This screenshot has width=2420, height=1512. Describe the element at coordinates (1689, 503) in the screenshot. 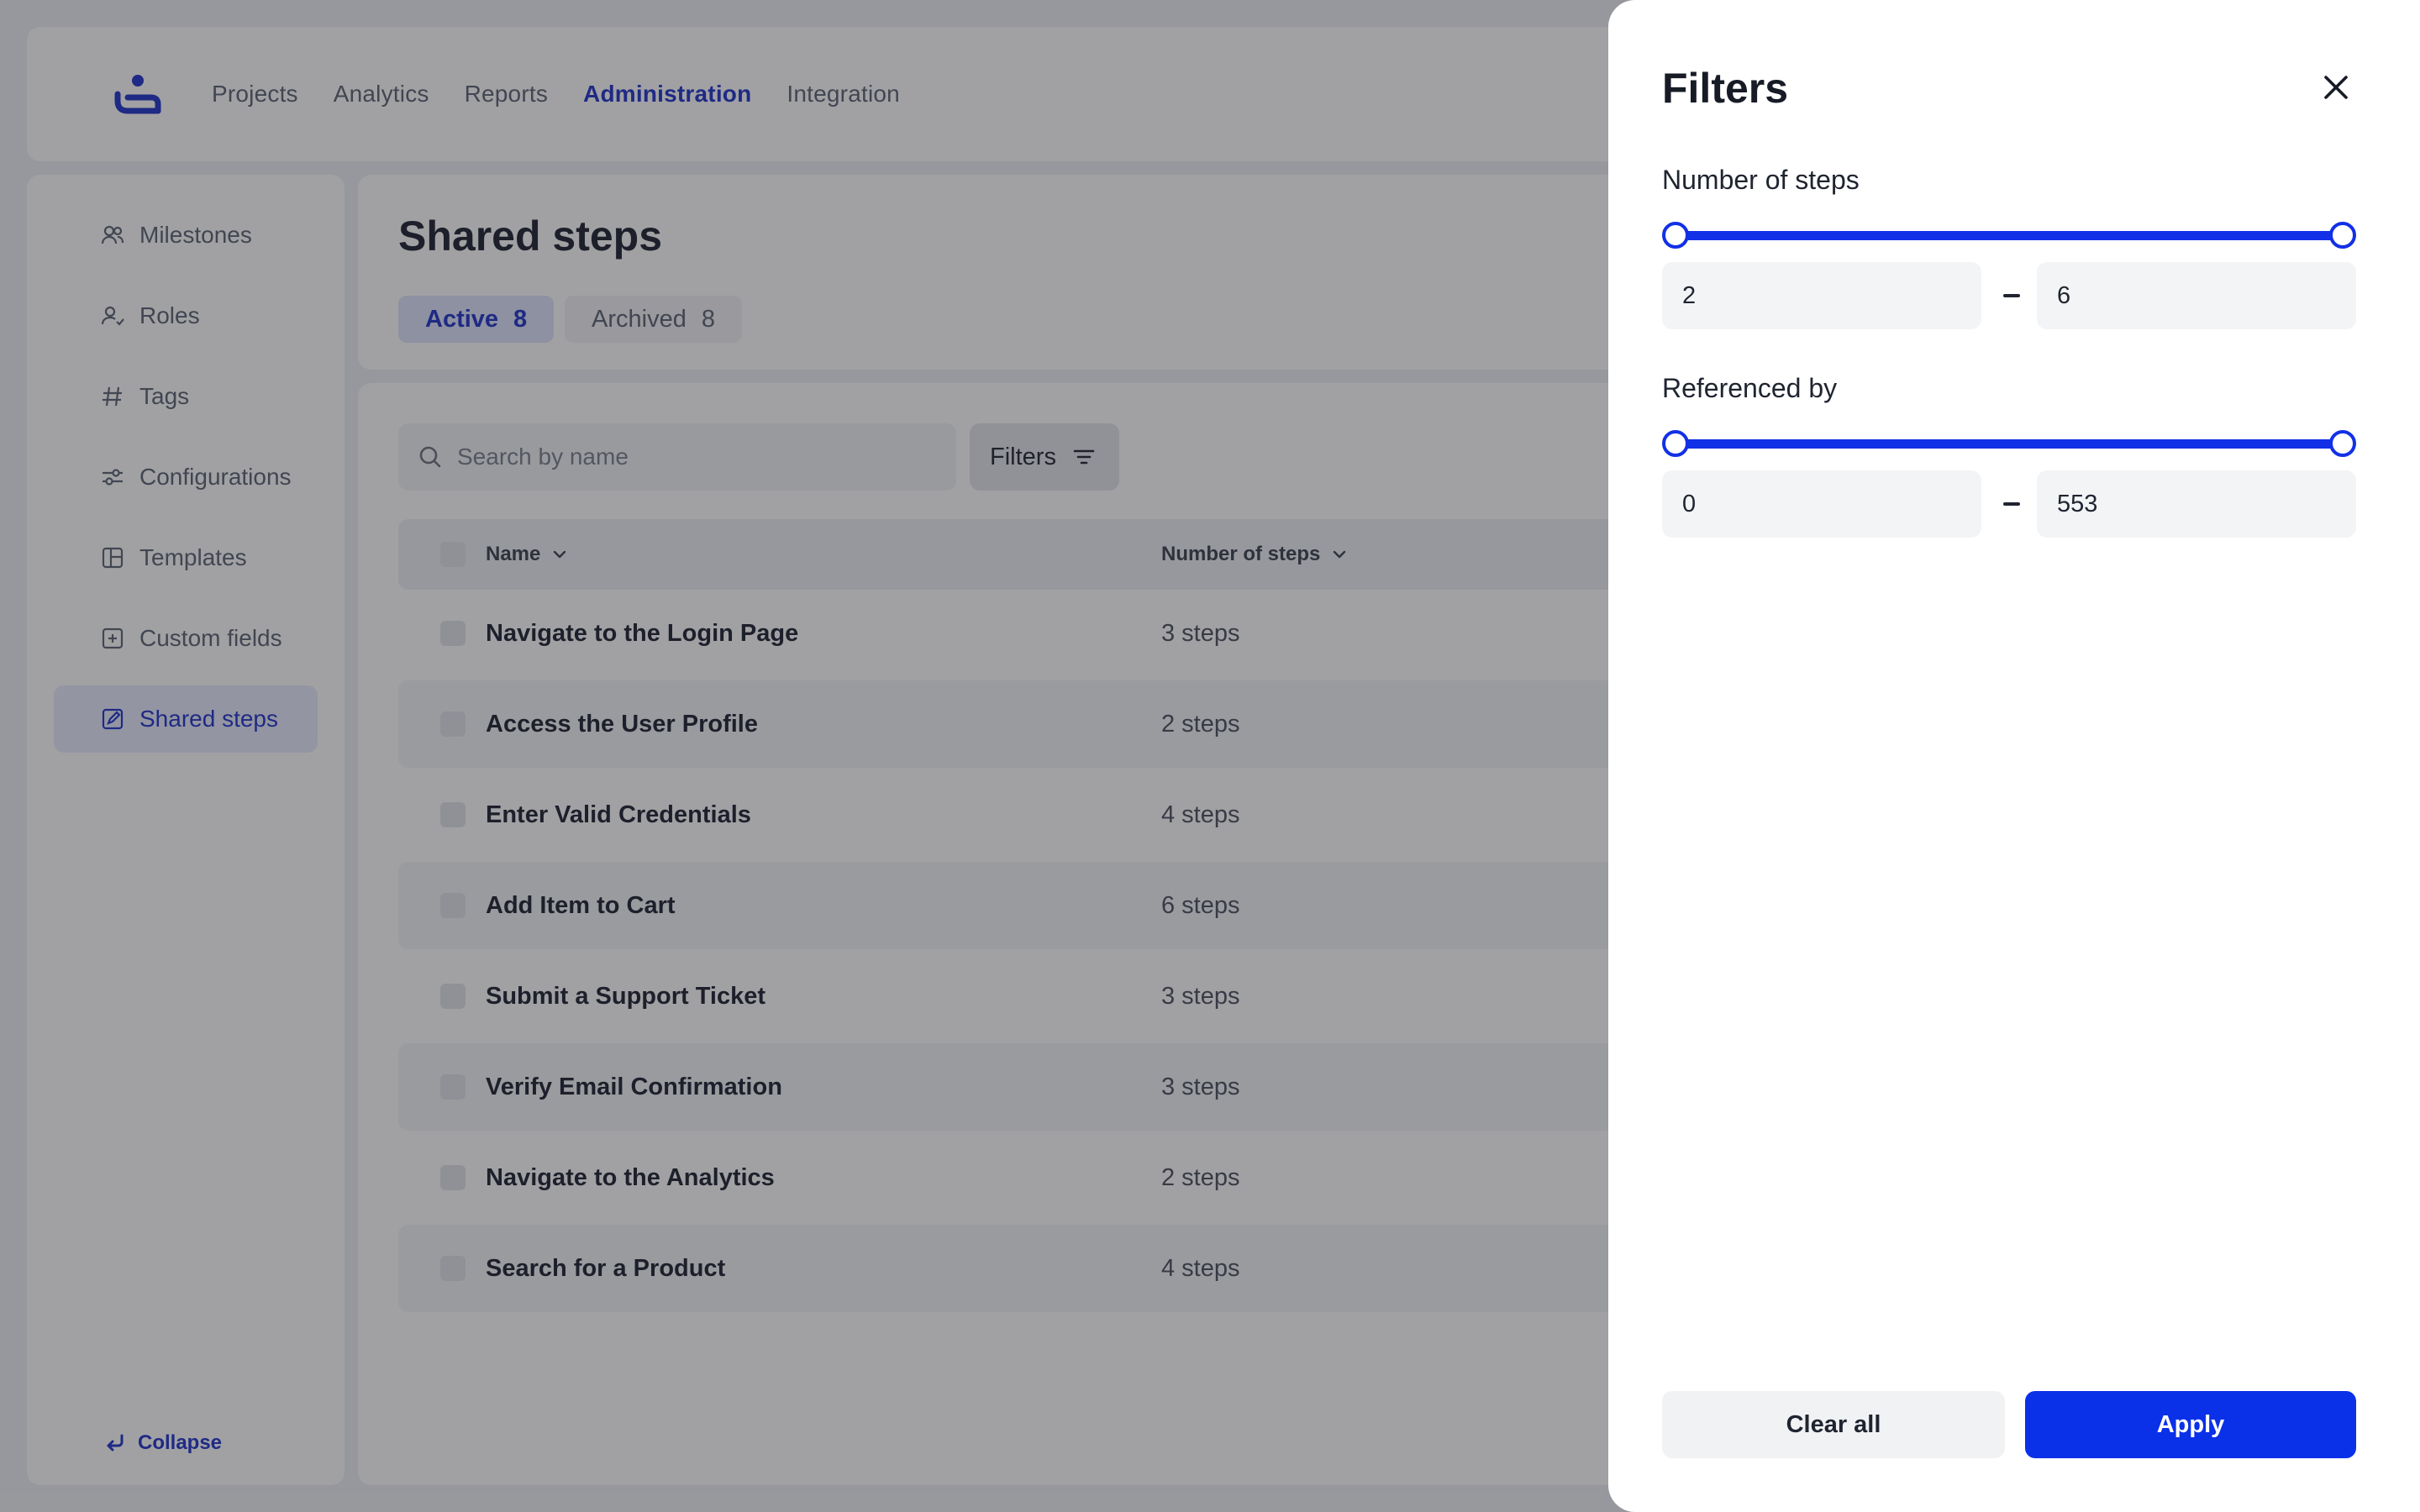

I see `input-value: 0` at that location.